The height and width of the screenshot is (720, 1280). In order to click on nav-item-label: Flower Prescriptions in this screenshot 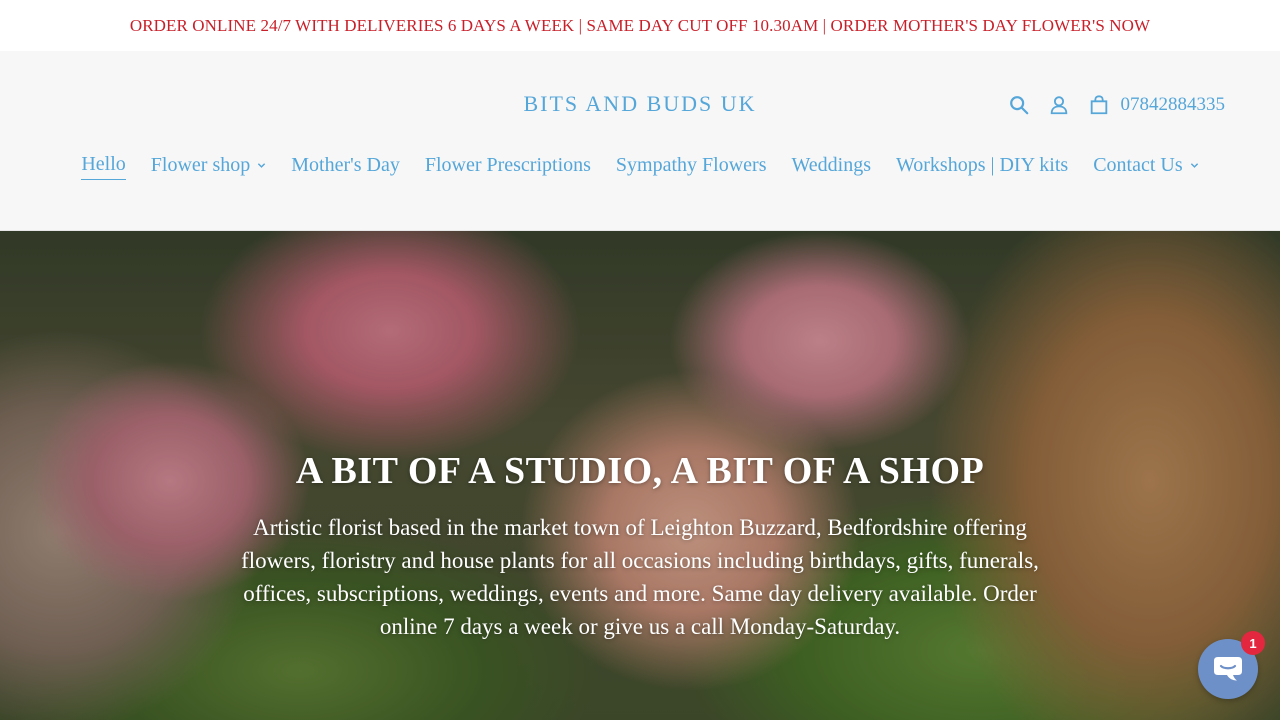, I will do `click(507, 164)`.